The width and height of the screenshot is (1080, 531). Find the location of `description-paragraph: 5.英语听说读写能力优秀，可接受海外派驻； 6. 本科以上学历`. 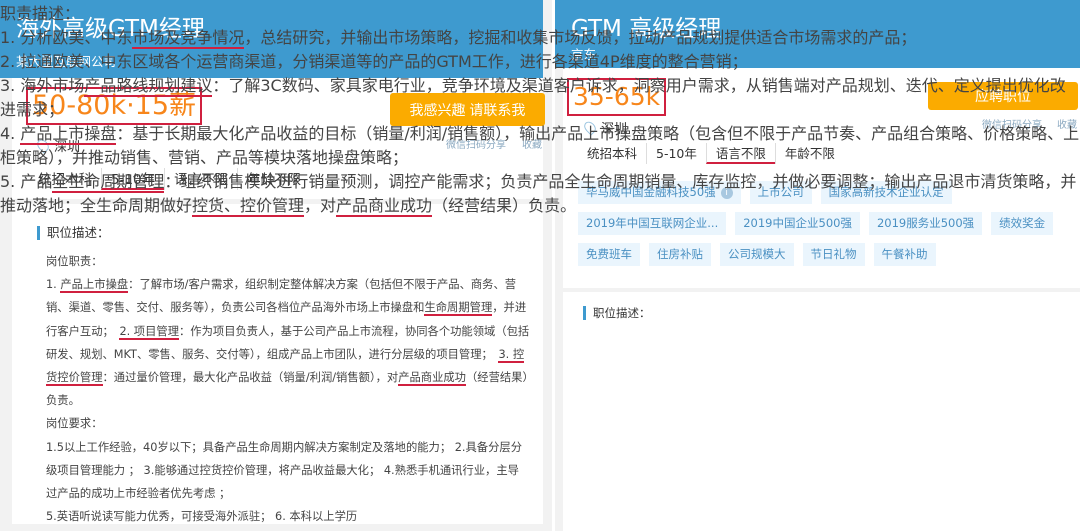

description-paragraph: 5.英语听说读写能力优秀，可接受海外派驻； 6. 本科以上学历 is located at coordinates (288, 516).